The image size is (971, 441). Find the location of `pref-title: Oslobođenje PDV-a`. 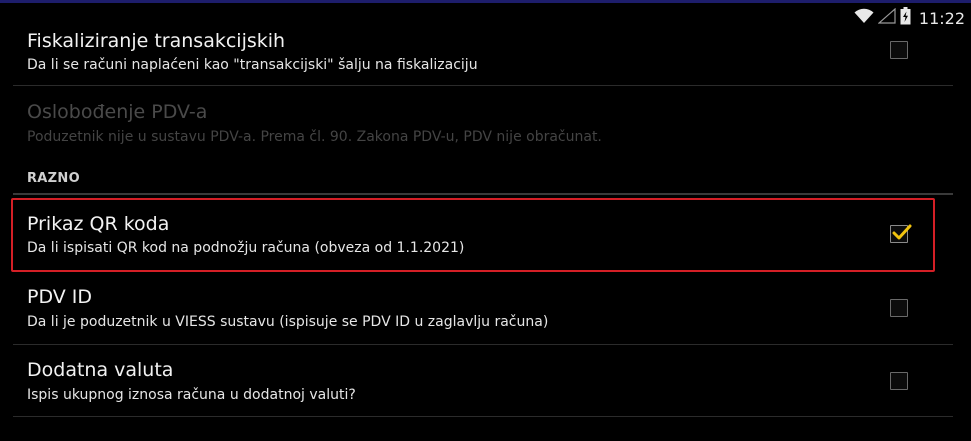

pref-title: Oslobođenje PDV-a is located at coordinates (117, 112).